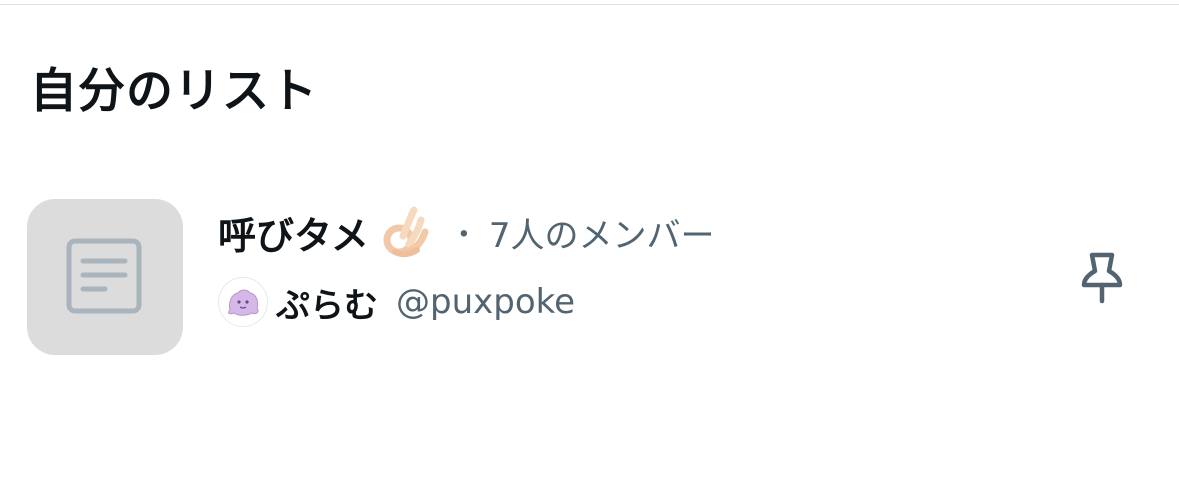  What do you see at coordinates (406, 232) in the screenshot?
I see `ok-hand-emoji-icon` at bounding box center [406, 232].